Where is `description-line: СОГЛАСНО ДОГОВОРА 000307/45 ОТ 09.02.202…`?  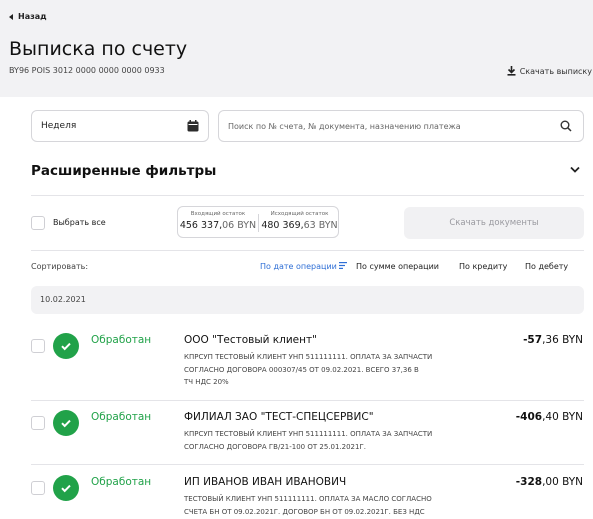 description-line: СОГЛАСНО ДОГОВОРА 000307/45 ОТ 09.02.202… is located at coordinates (301, 369).